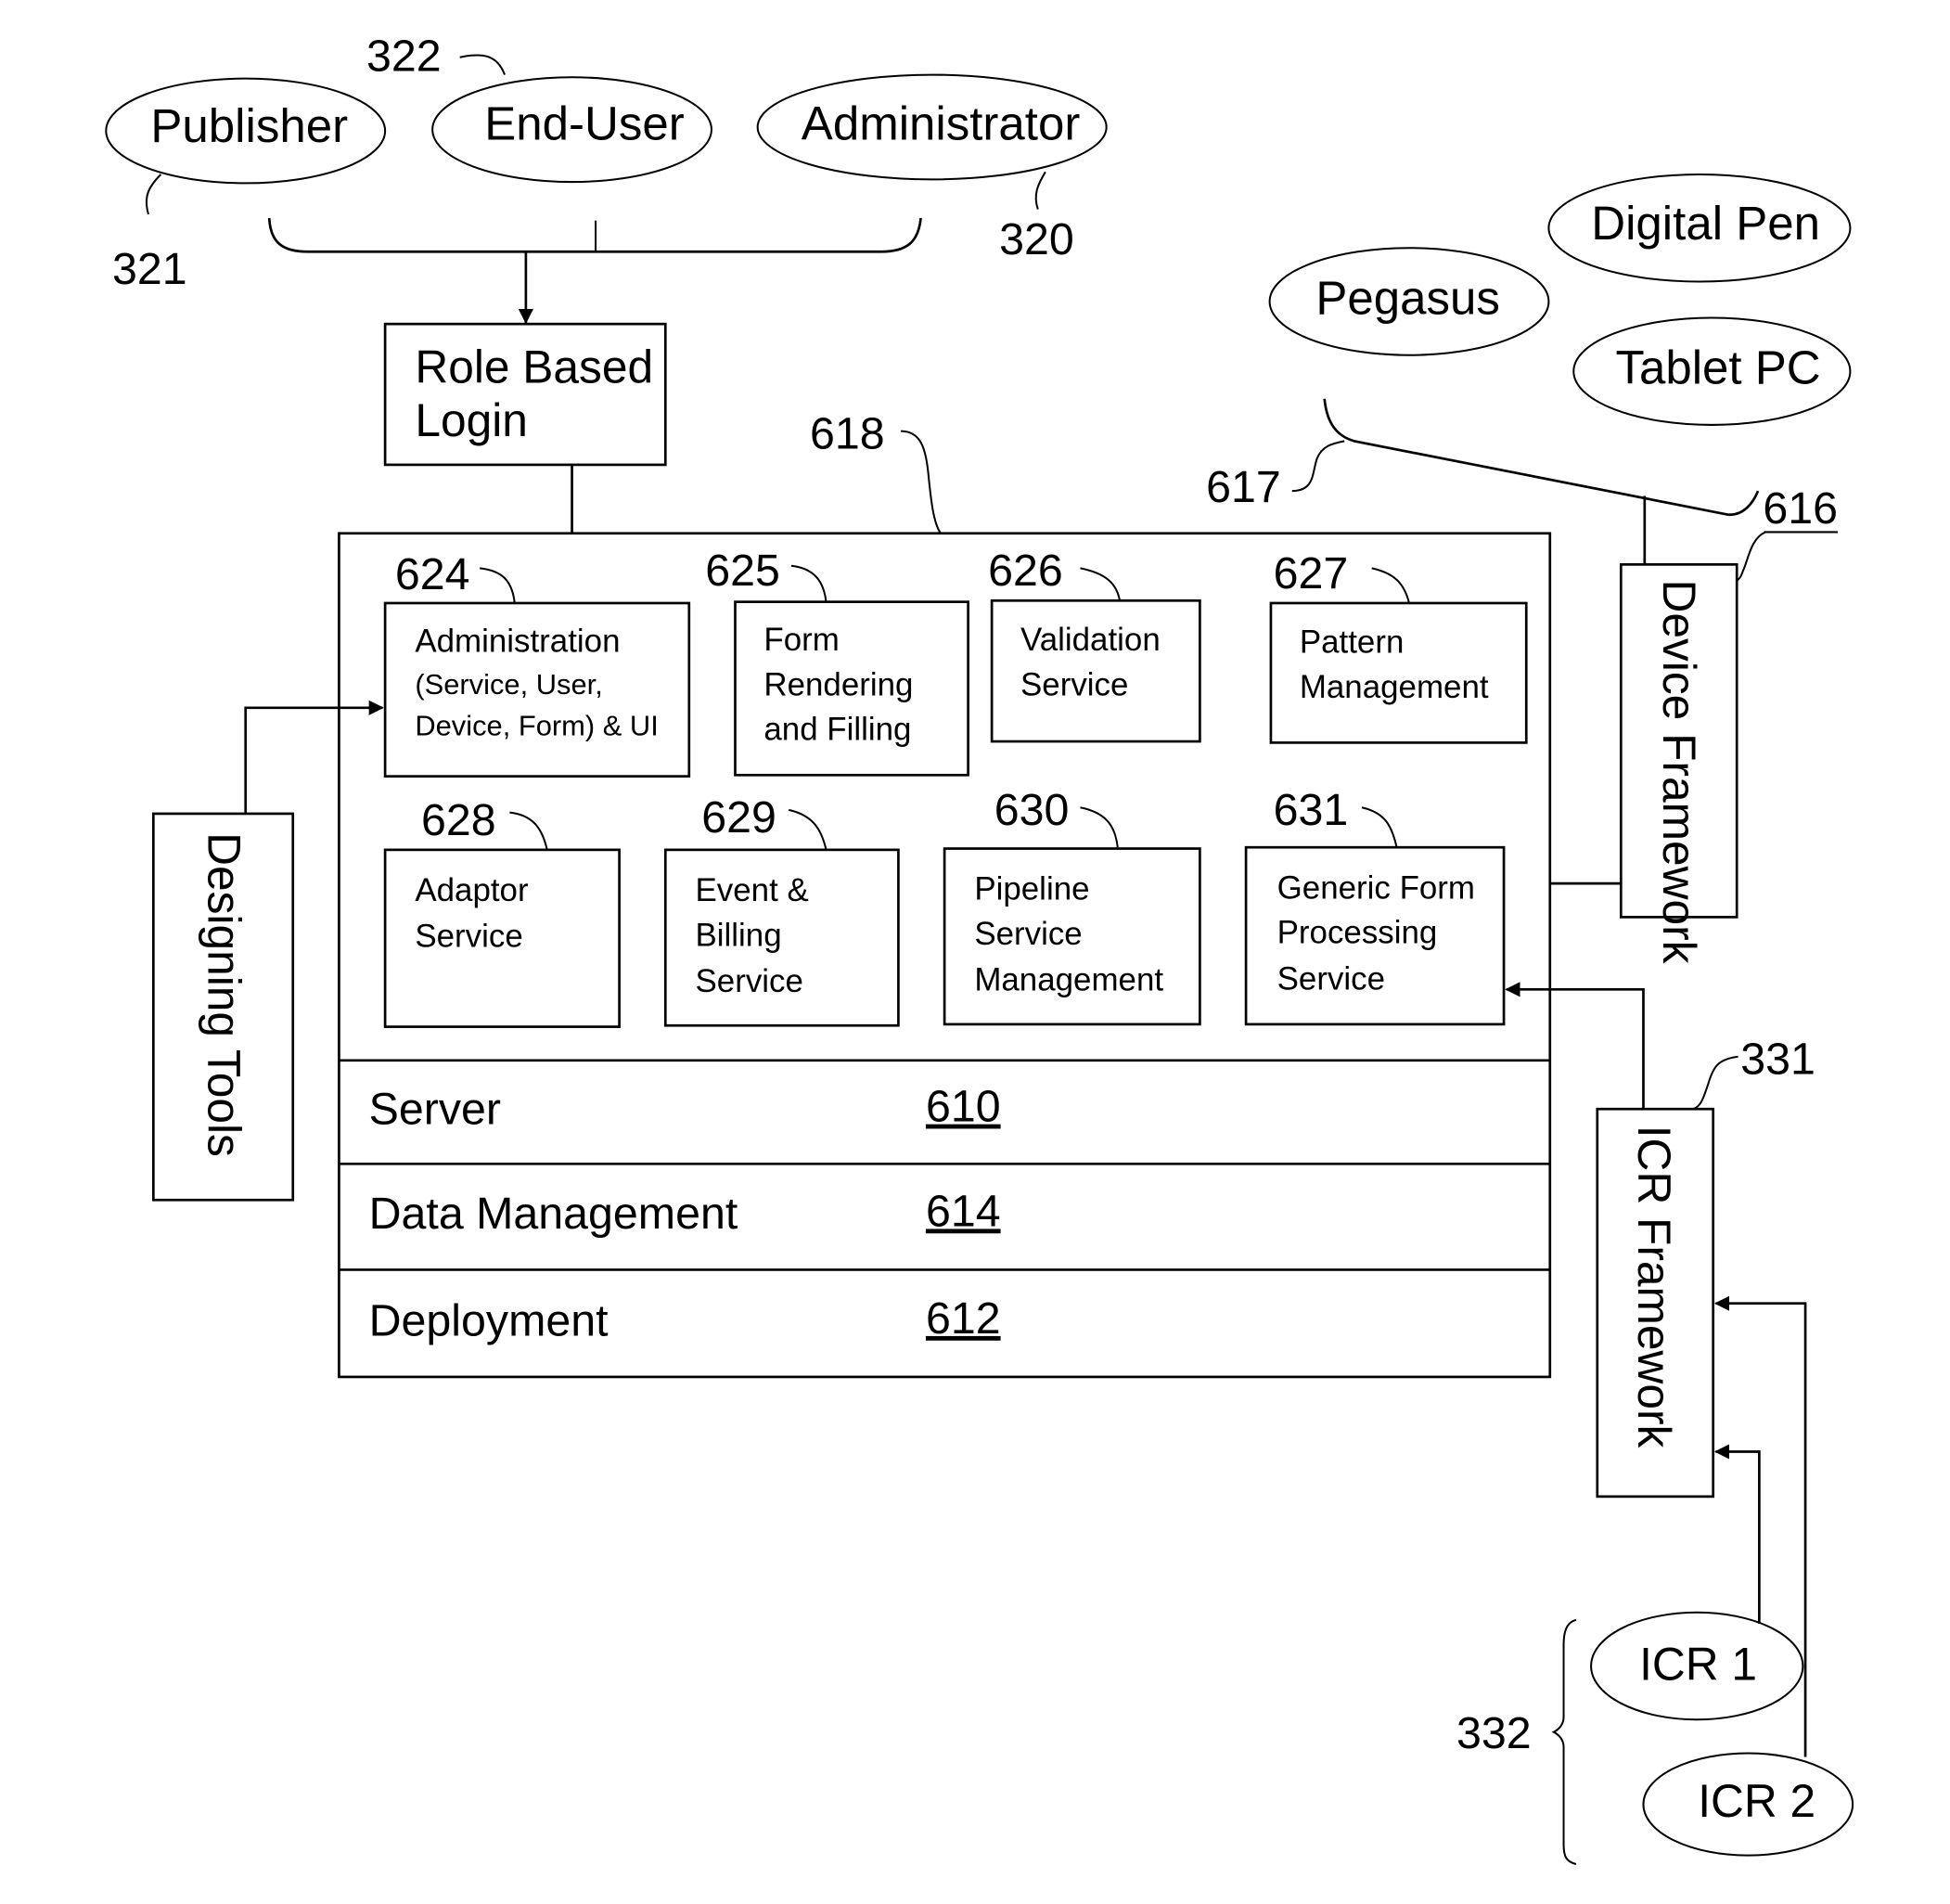 The width and height of the screenshot is (1950, 1904). Describe the element at coordinates (738, 817) in the screenshot. I see `ref-629: 629` at that location.